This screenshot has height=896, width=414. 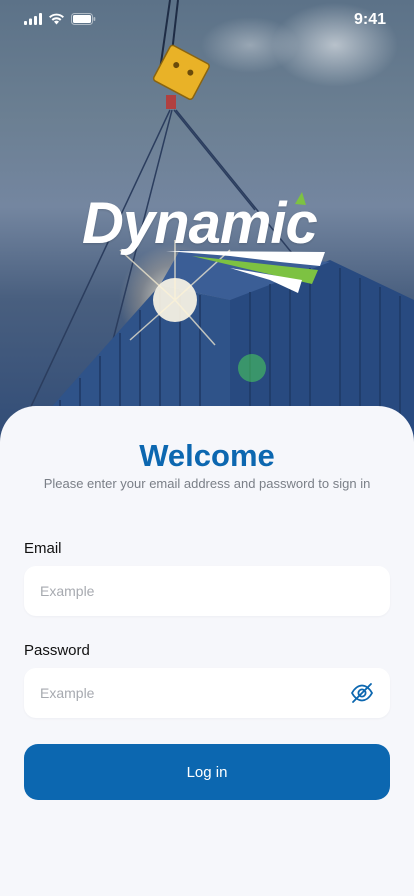 I want to click on email-field-container, so click(x=207, y=591).